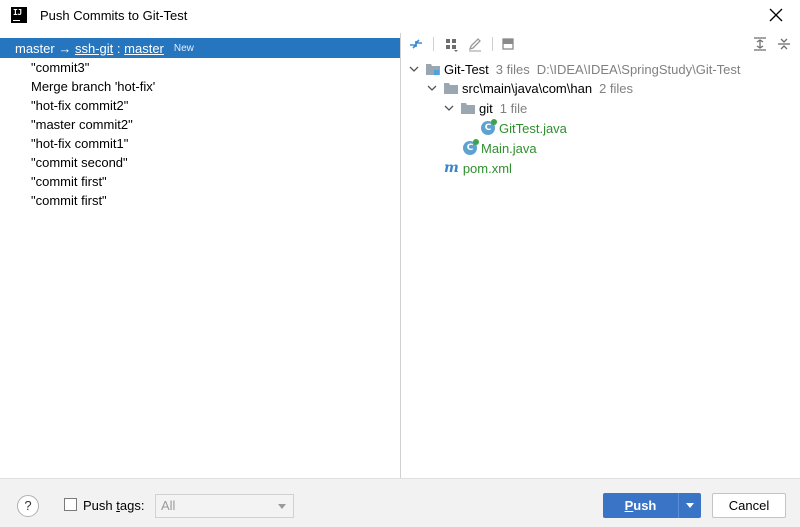 The height and width of the screenshot is (527, 800). Describe the element at coordinates (282, 506) in the screenshot. I see `dropdown-arrow-icon` at that location.